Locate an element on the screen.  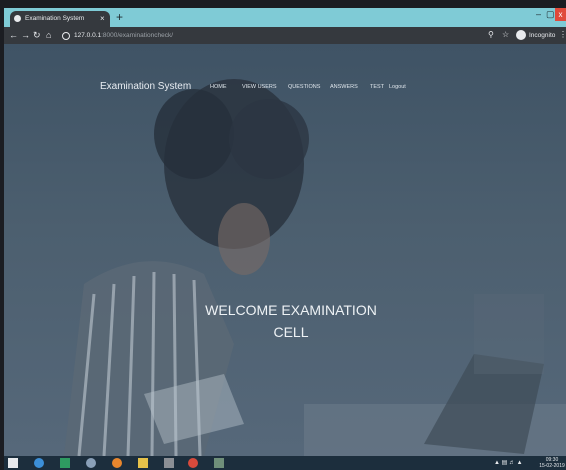
maximize-button: ▢ is located at coordinates (550, 14).